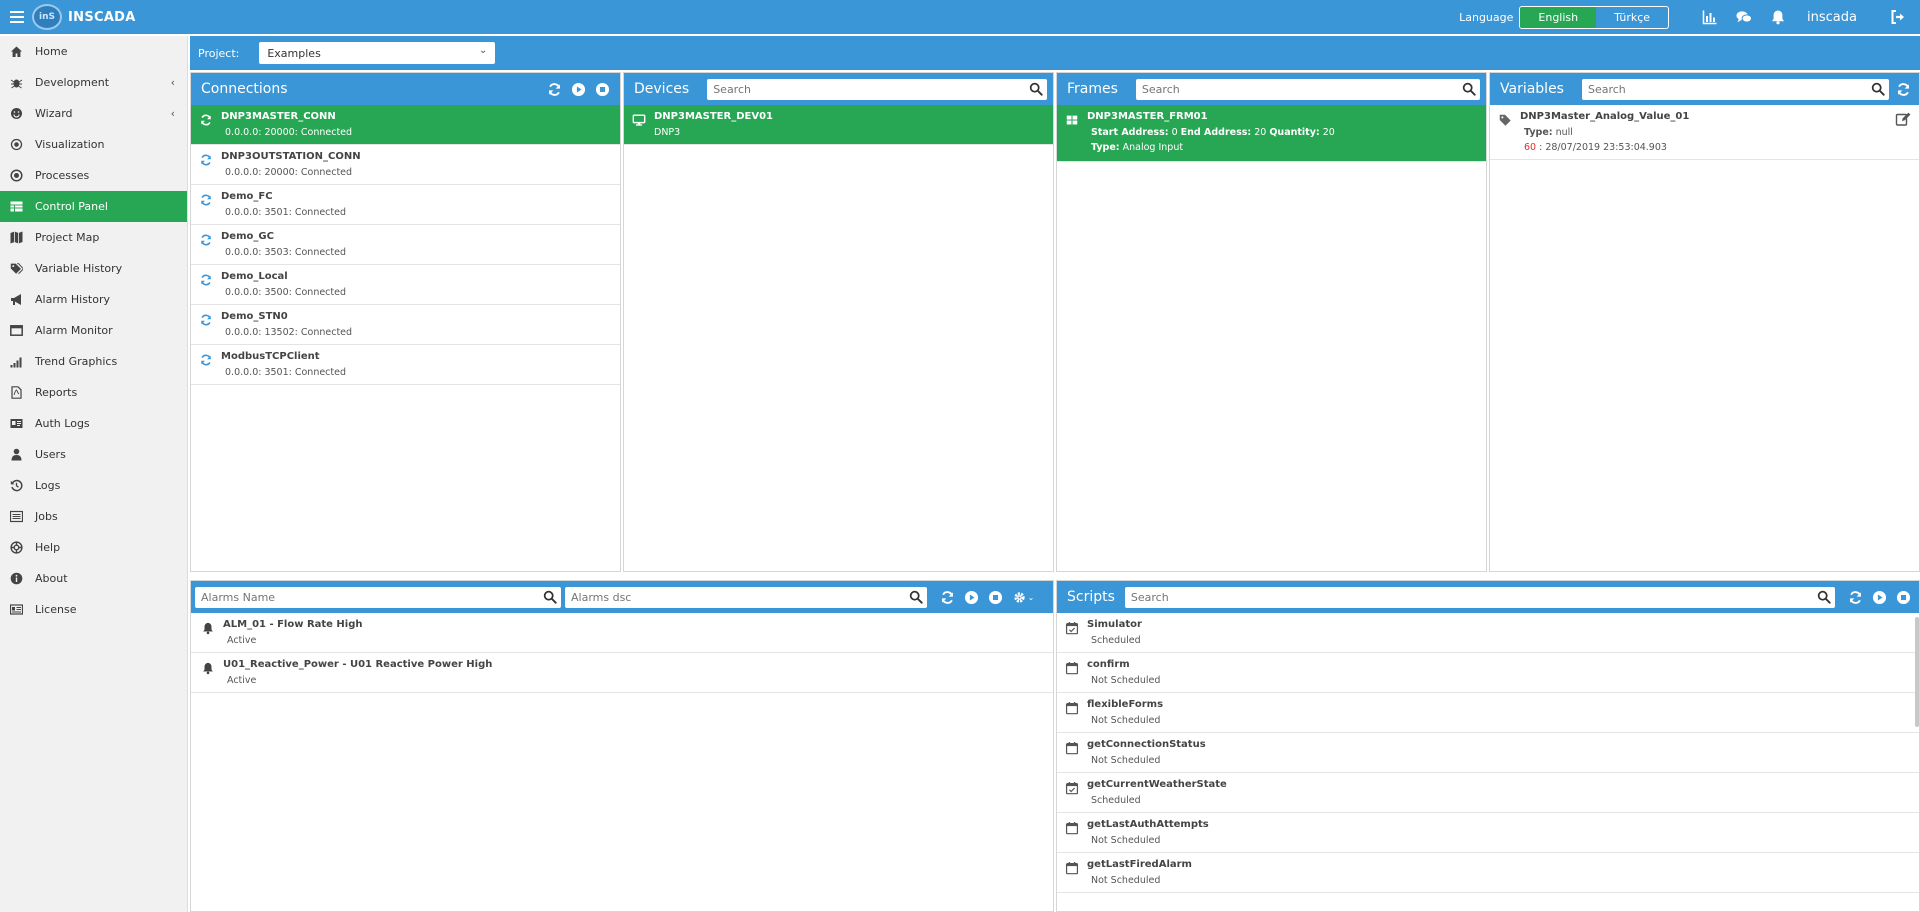 The height and width of the screenshot is (912, 1920). Describe the element at coordinates (947, 597) in the screenshot. I see `refresh-alarms-button` at that location.